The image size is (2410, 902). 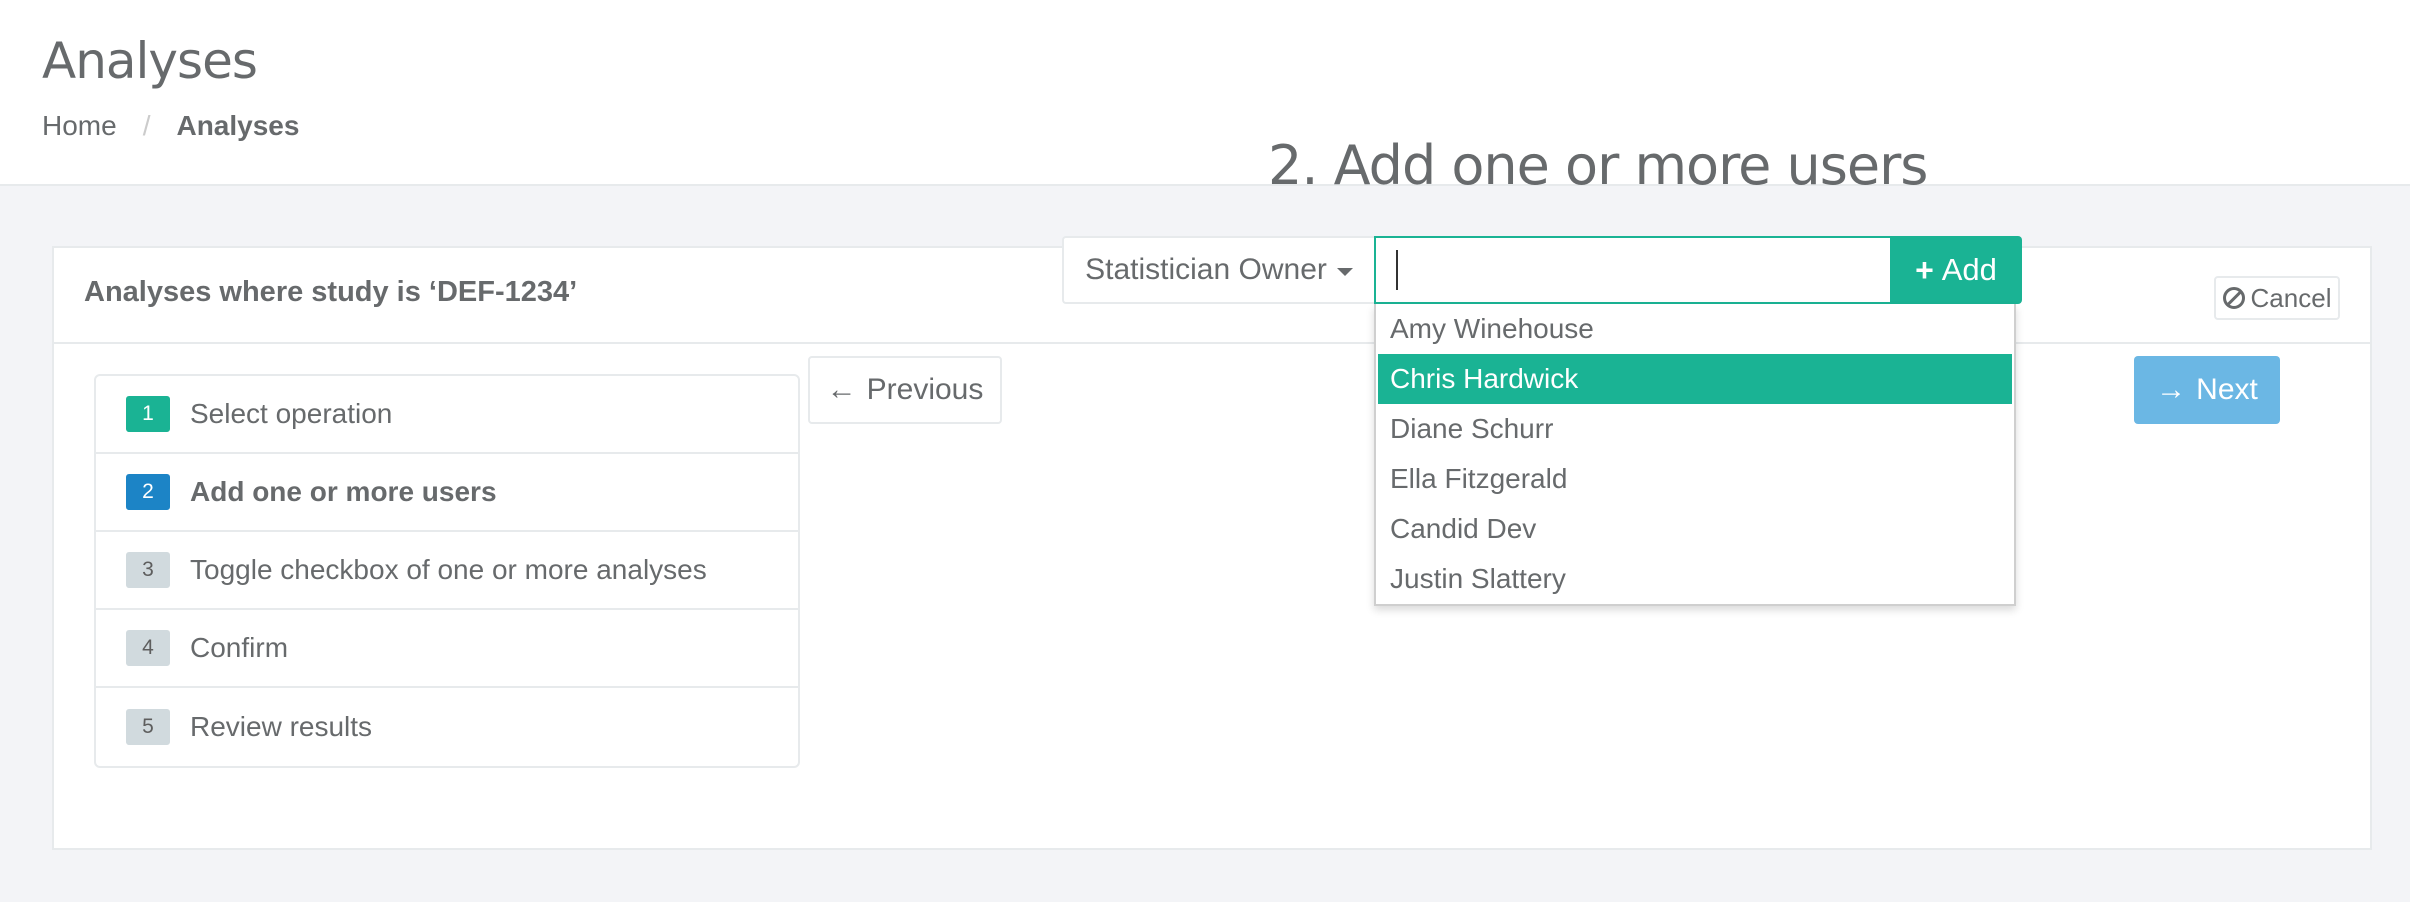 What do you see at coordinates (148, 648) in the screenshot?
I see `step-number-badge: 4` at bounding box center [148, 648].